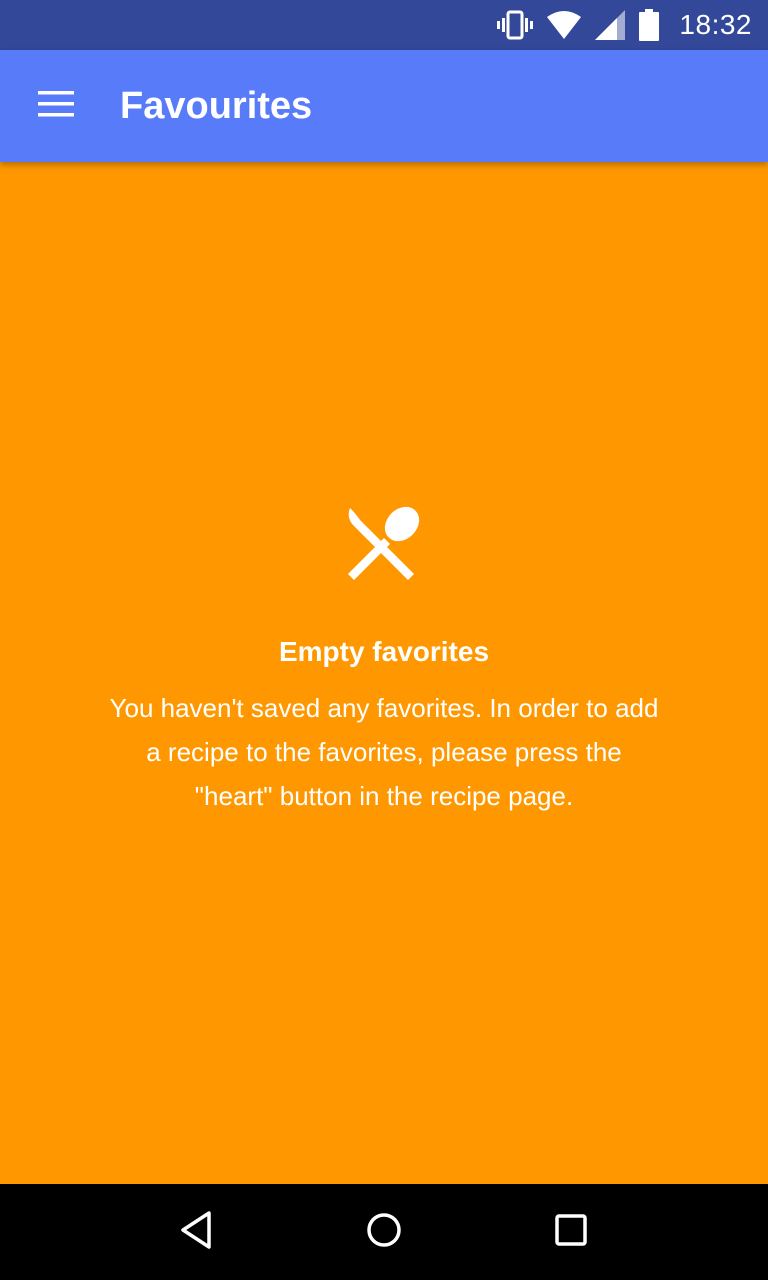  I want to click on menu-icon, so click(56, 106).